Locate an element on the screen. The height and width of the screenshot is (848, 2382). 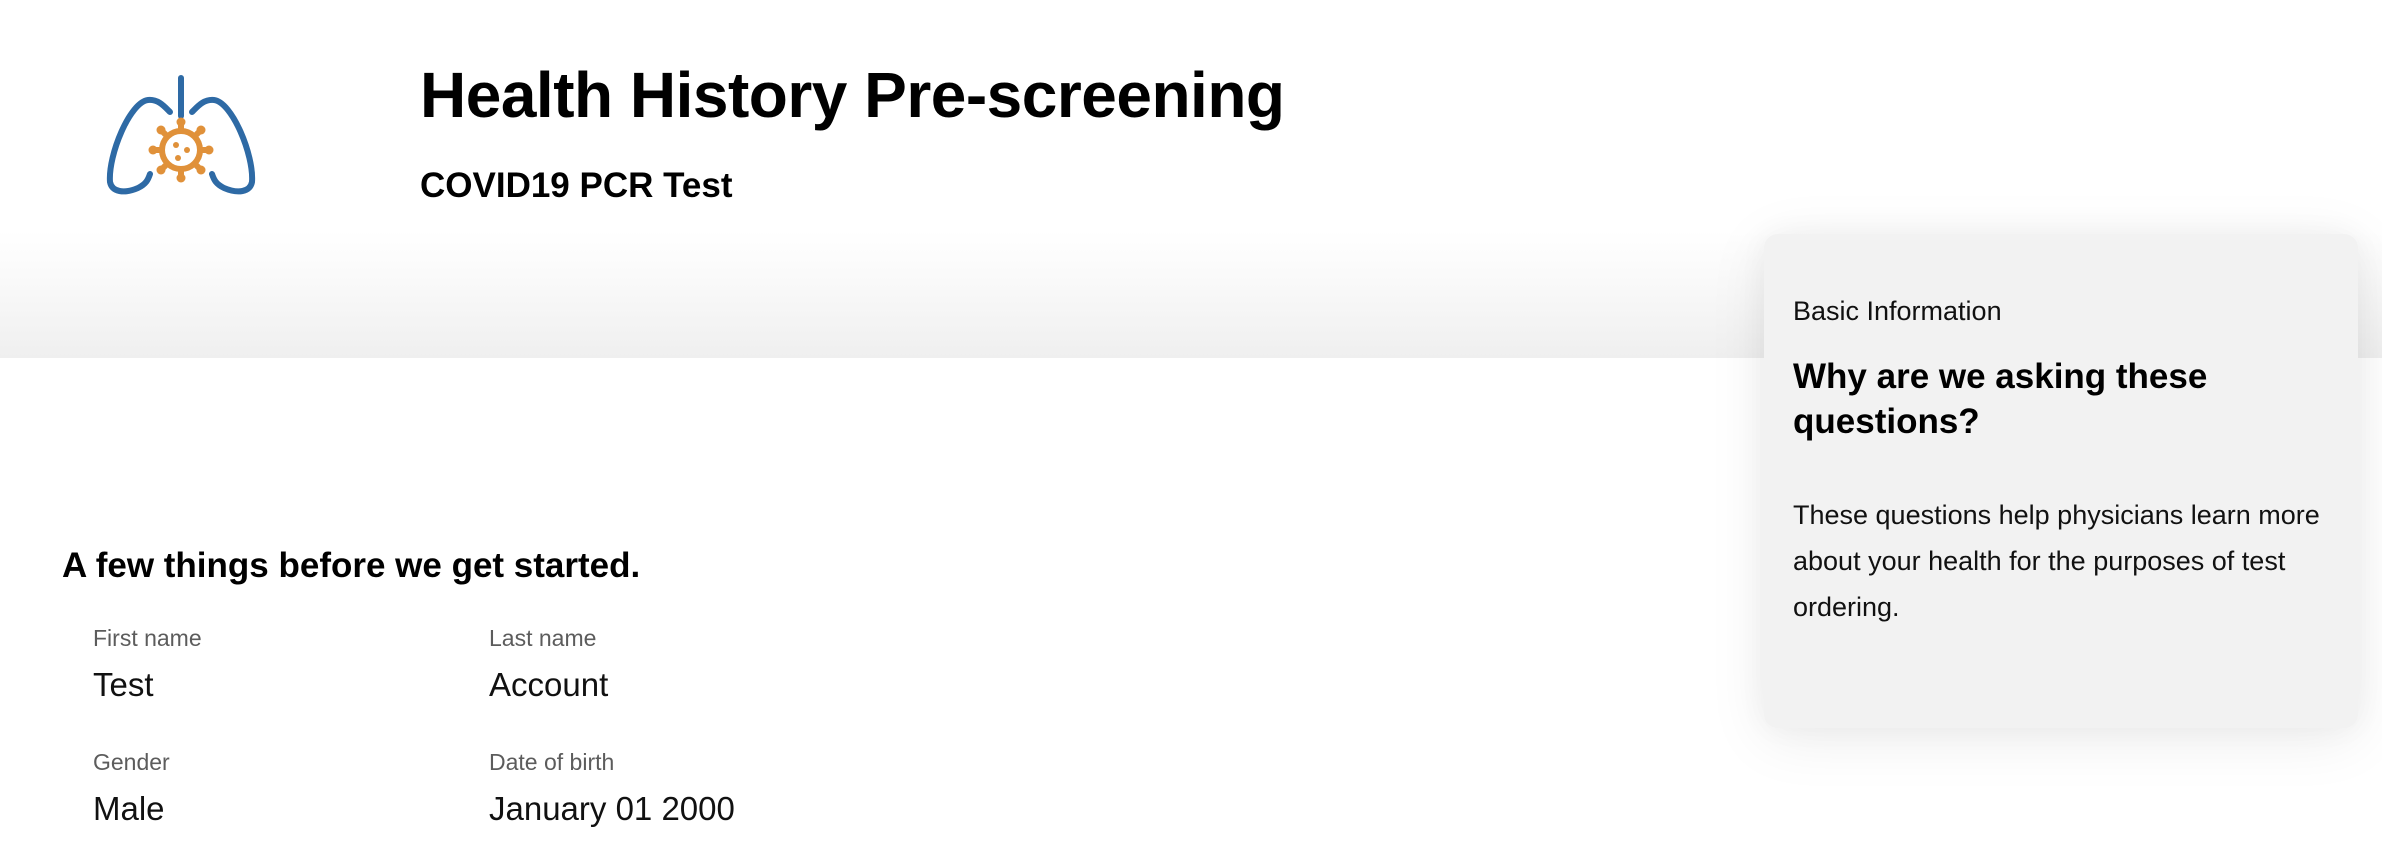
first-name-label: First name is located at coordinates (147, 638).